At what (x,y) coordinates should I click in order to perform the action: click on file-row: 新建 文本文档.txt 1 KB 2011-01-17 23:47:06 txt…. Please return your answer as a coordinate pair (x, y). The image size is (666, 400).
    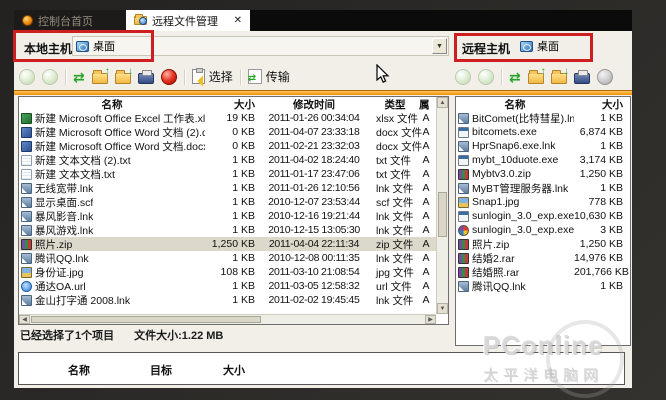
    Looking at the image, I should click on (233, 174).